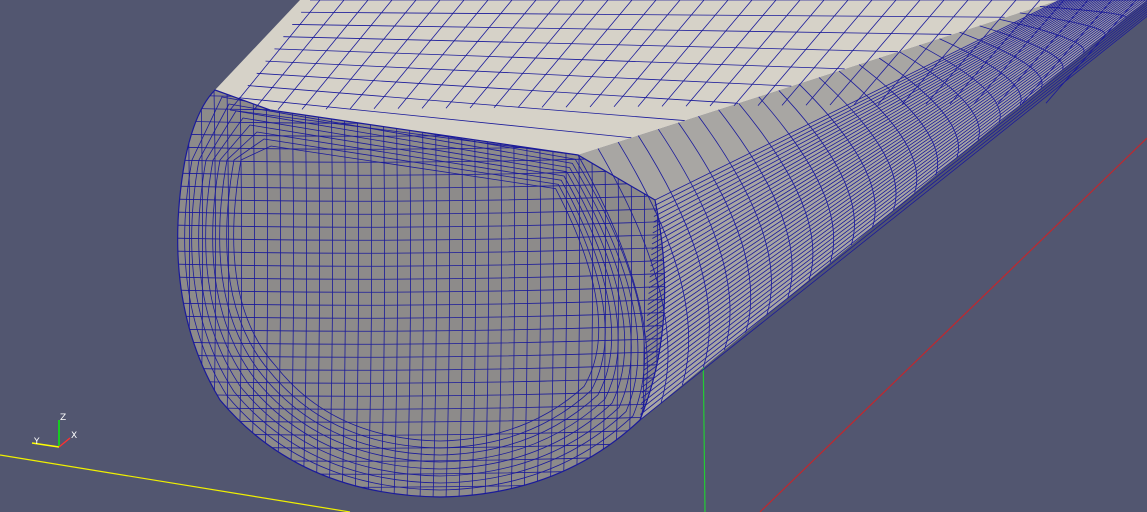 The height and width of the screenshot is (512, 1147). I want to click on axis-z-label: Z, so click(63, 418).